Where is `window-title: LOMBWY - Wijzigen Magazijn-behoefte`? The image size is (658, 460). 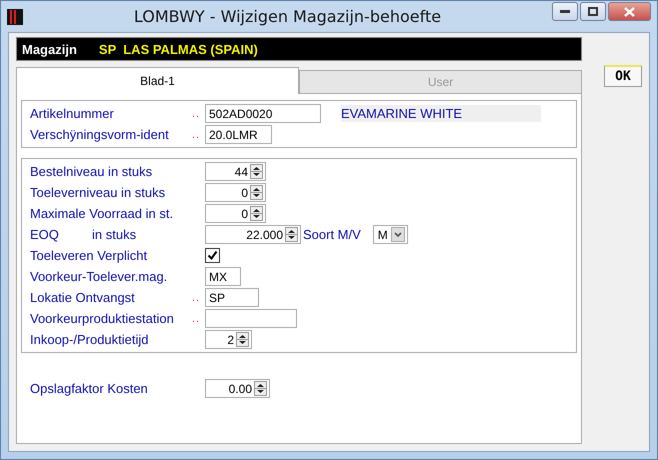
window-title: LOMBWY - Wijzigen Magazijn-behoefte is located at coordinates (287, 16).